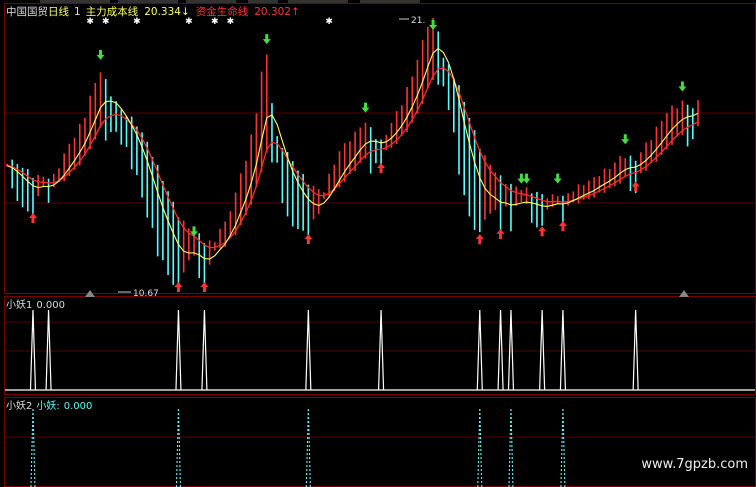 This screenshot has height=487, width=756. I want to click on svg-text:中国国贸日线1主力成本线20.334↓资金生命线20.302: 中国国贸日线 1 主力成本线 20.334↓ 资金生命线 20.302↑, so click(153, 11).